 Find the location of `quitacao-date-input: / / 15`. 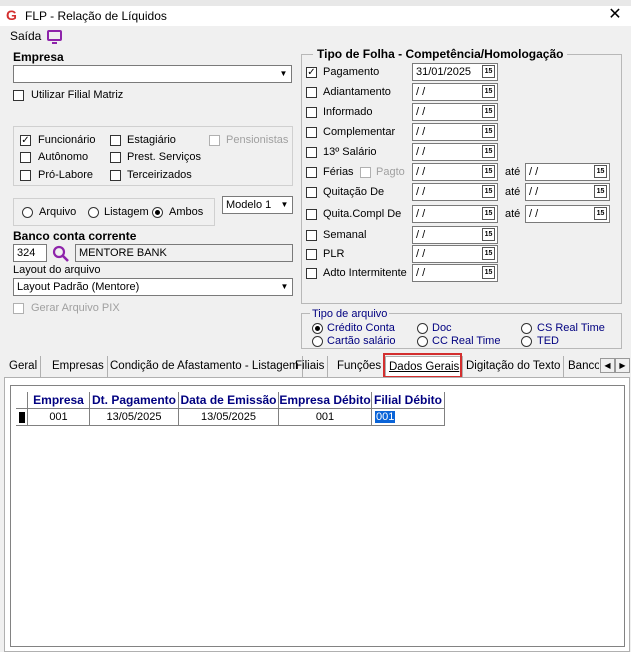

quitacao-date-input: / / 15 is located at coordinates (455, 192).